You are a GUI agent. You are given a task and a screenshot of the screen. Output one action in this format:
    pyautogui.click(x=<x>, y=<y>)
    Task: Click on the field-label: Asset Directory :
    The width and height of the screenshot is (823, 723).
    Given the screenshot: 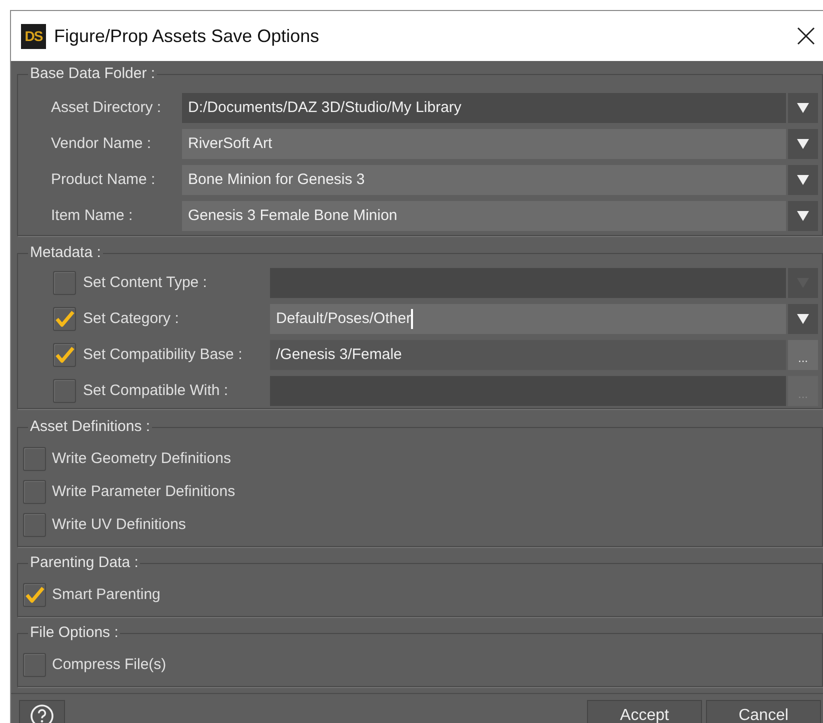 What is the action you would take?
    pyautogui.click(x=106, y=108)
    